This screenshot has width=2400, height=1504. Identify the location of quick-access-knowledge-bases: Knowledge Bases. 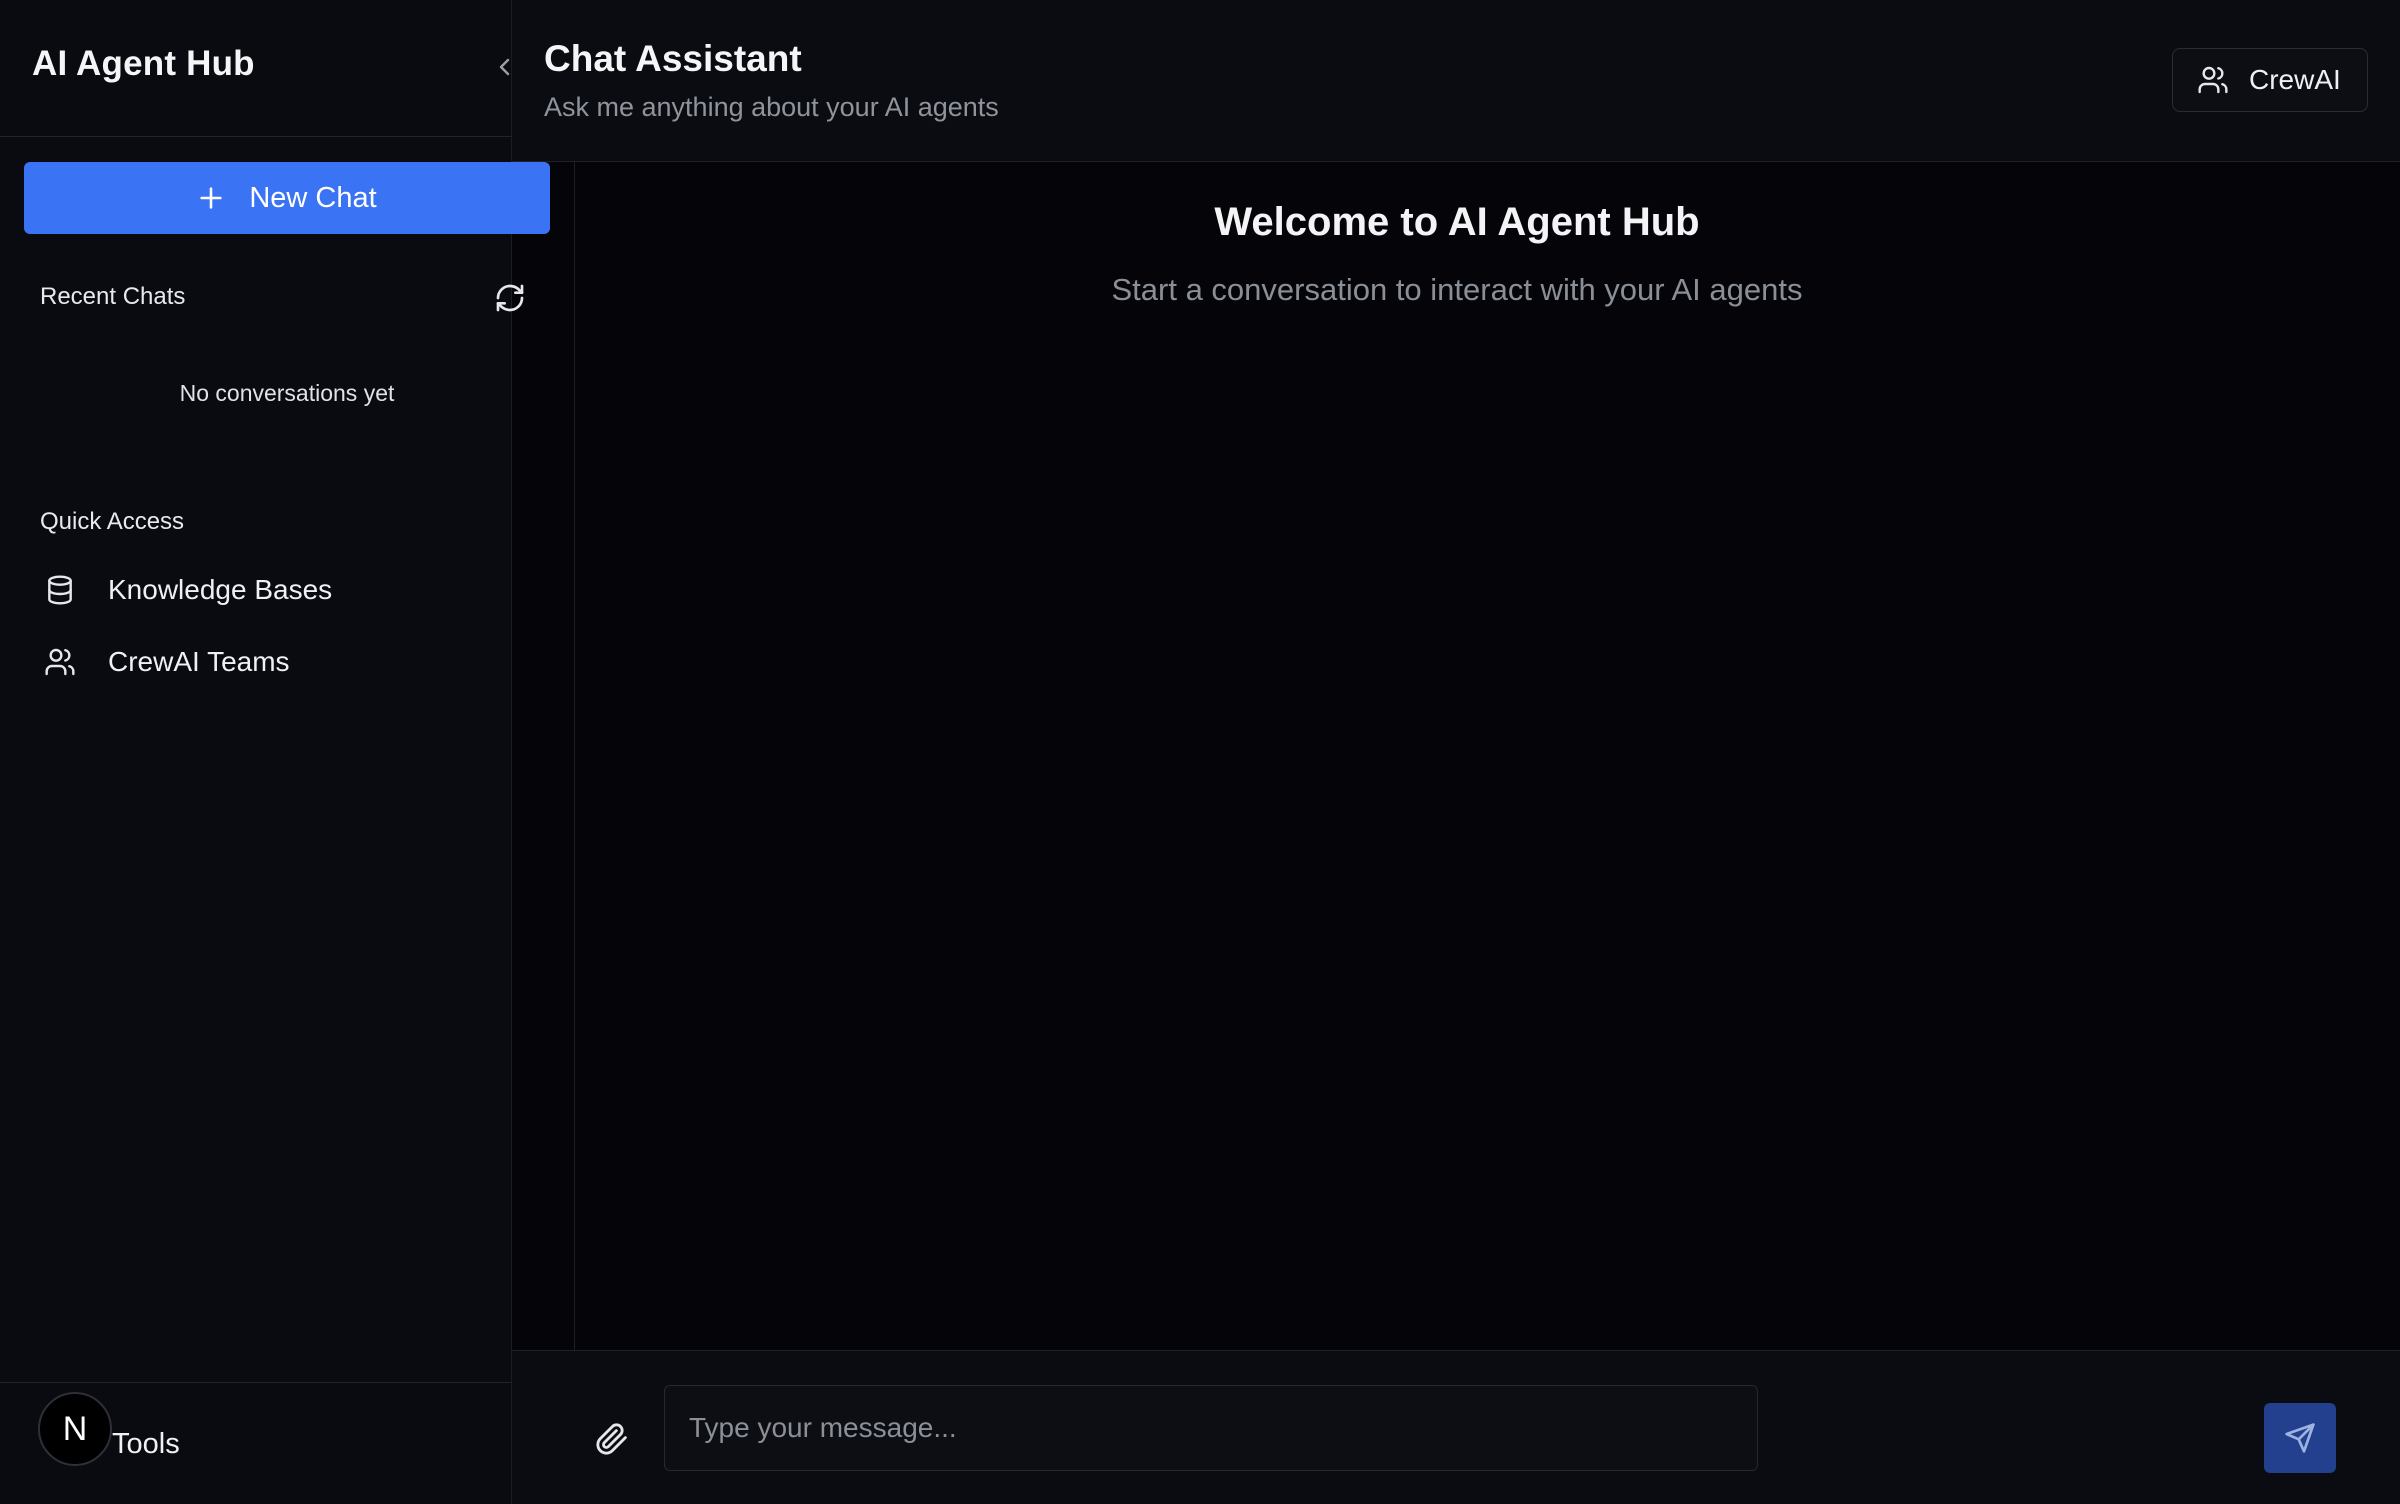
(270, 590).